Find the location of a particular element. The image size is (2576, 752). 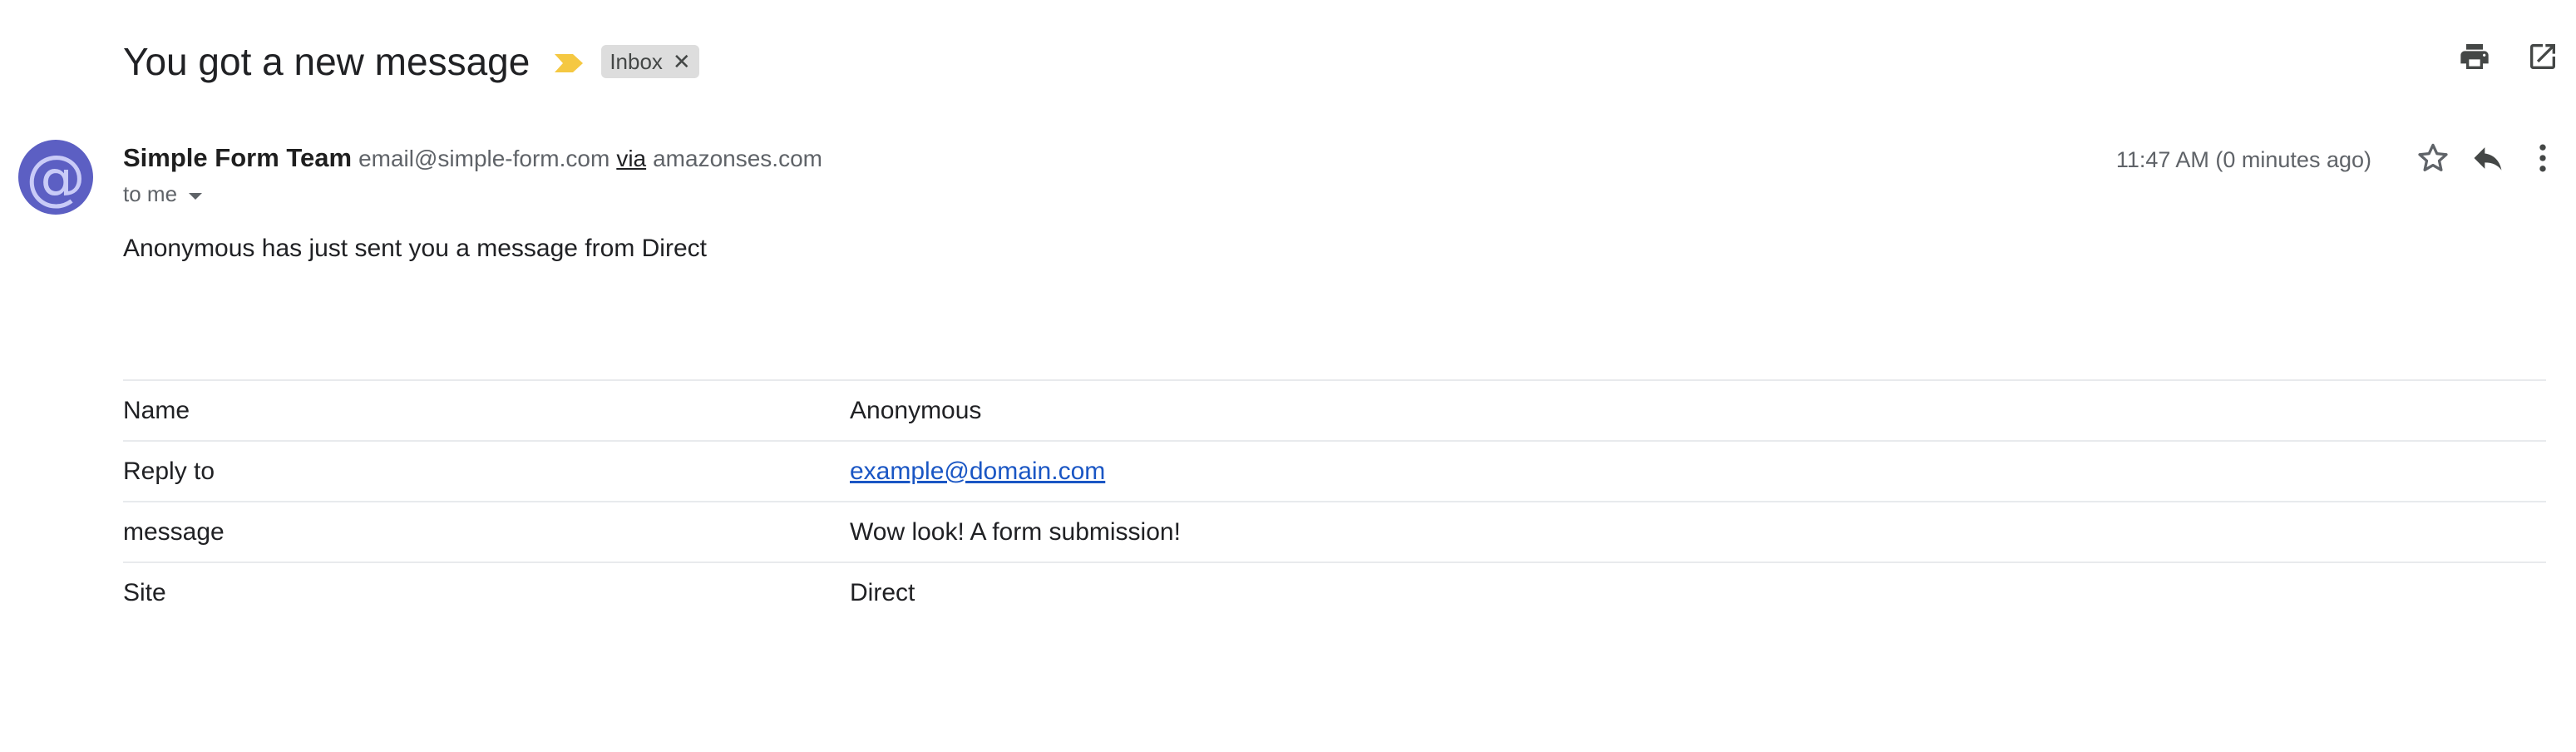

table-row: message Wow look! A form submission! is located at coordinates (1334, 531).